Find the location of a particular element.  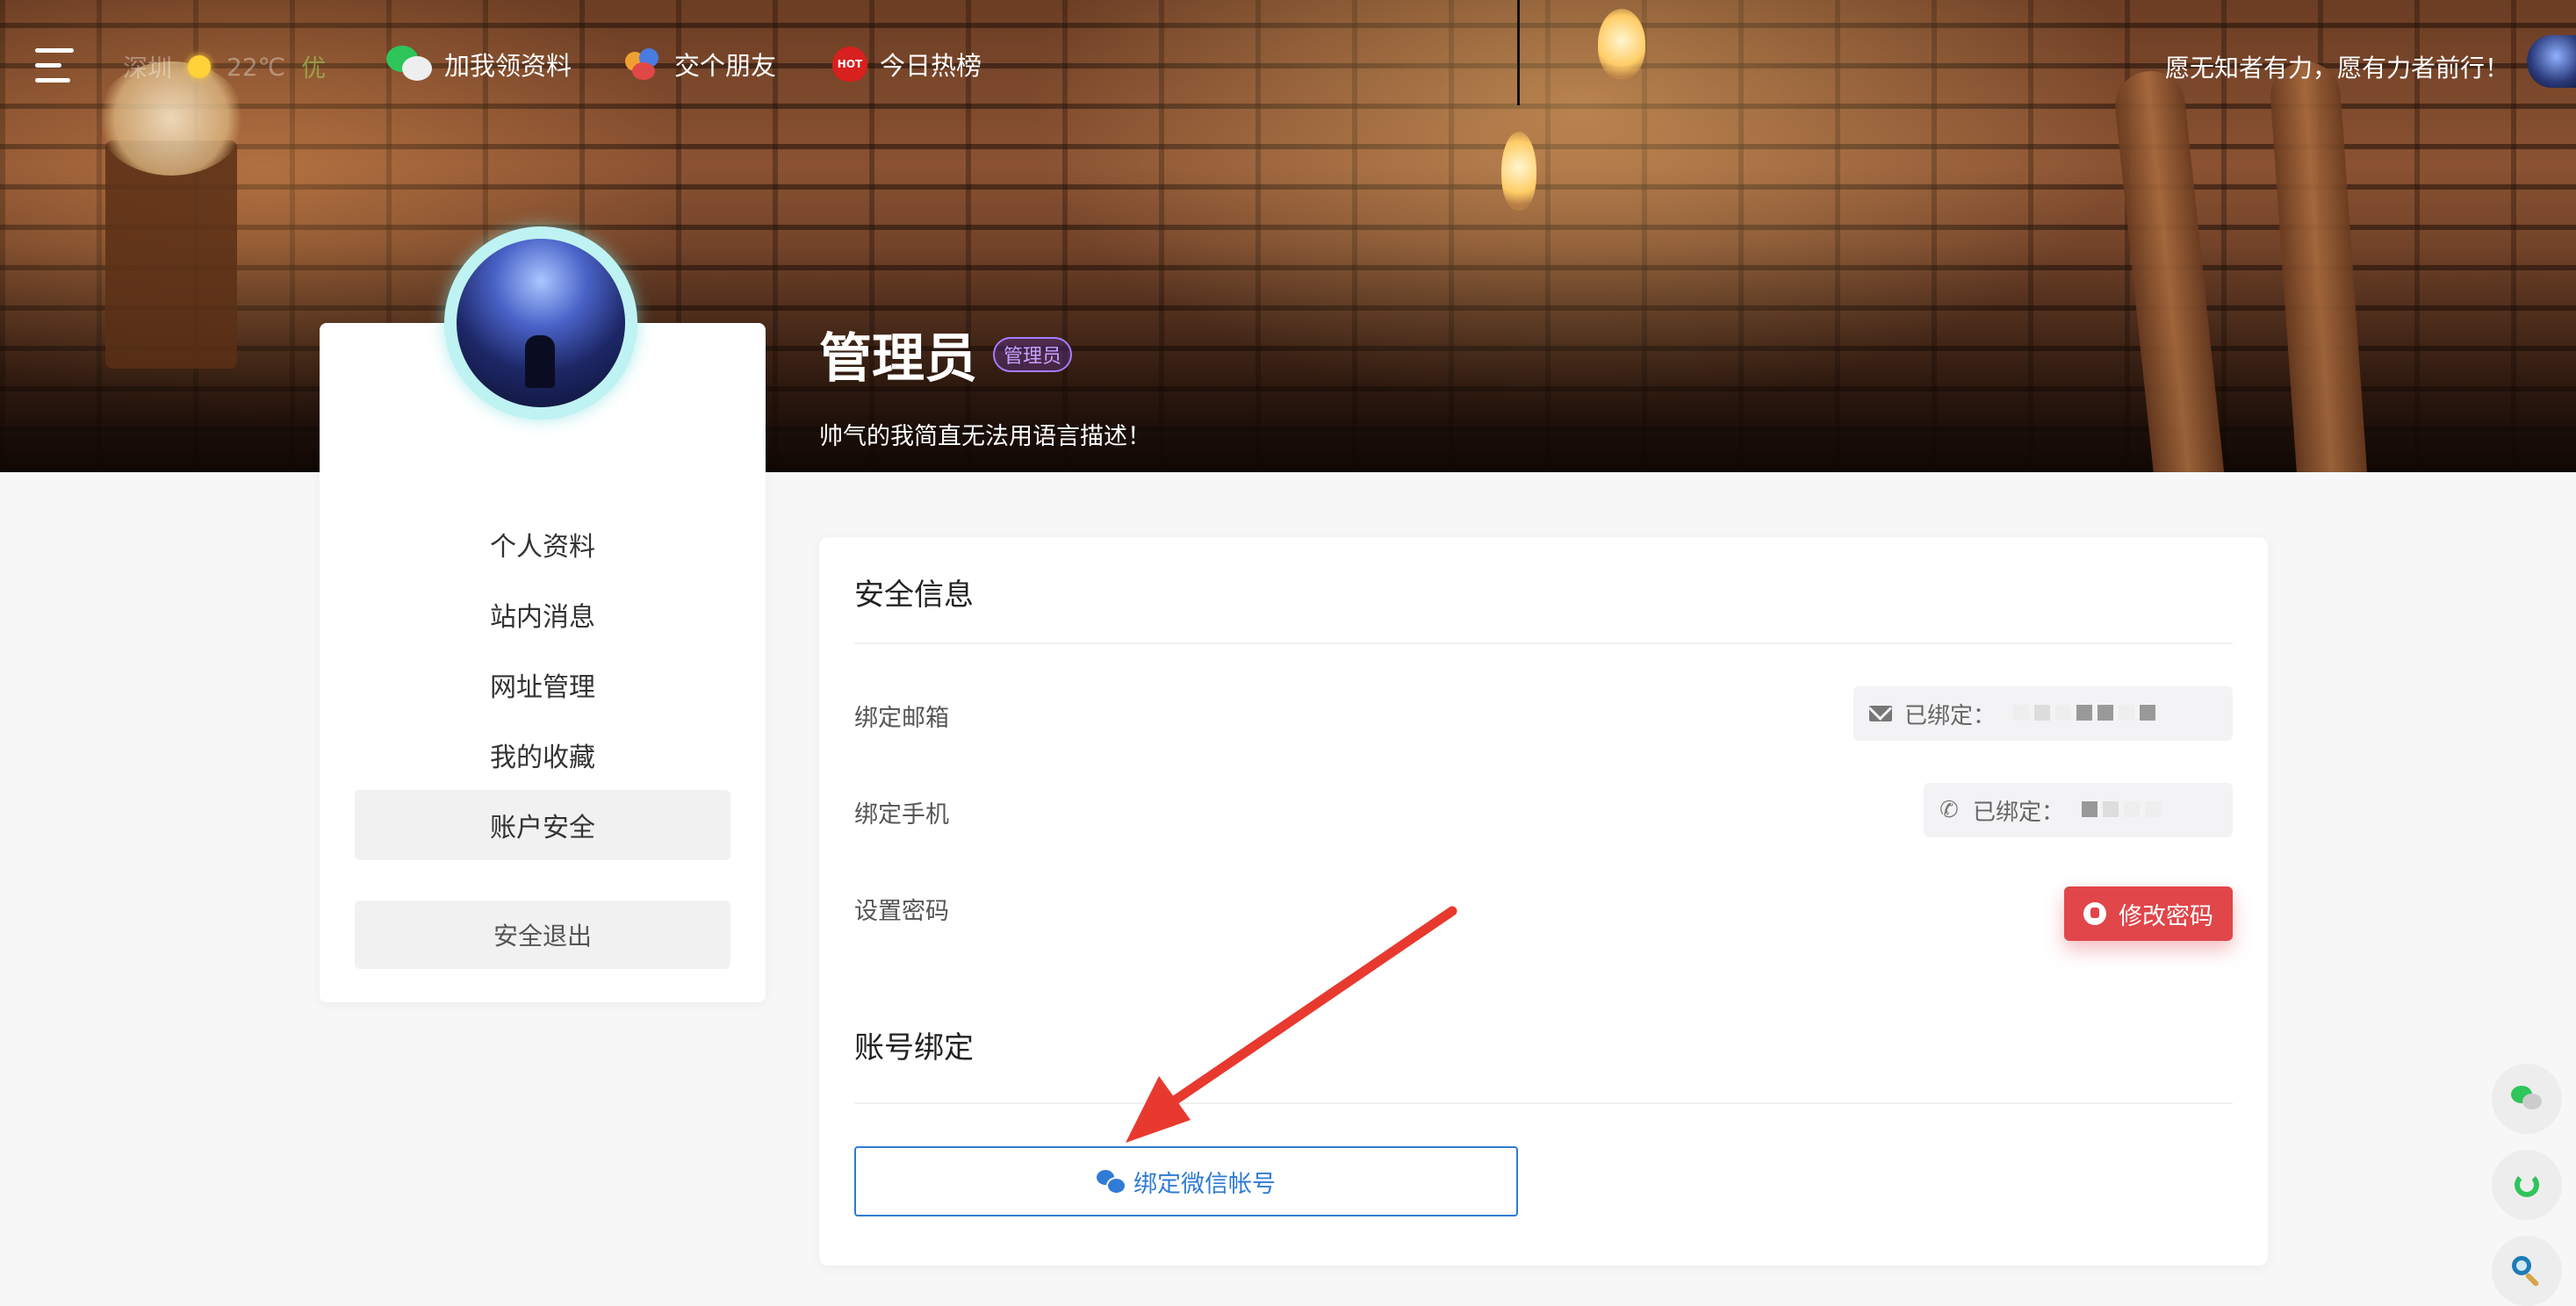

profile-header: 管理员 管理员 is located at coordinates (946, 354).